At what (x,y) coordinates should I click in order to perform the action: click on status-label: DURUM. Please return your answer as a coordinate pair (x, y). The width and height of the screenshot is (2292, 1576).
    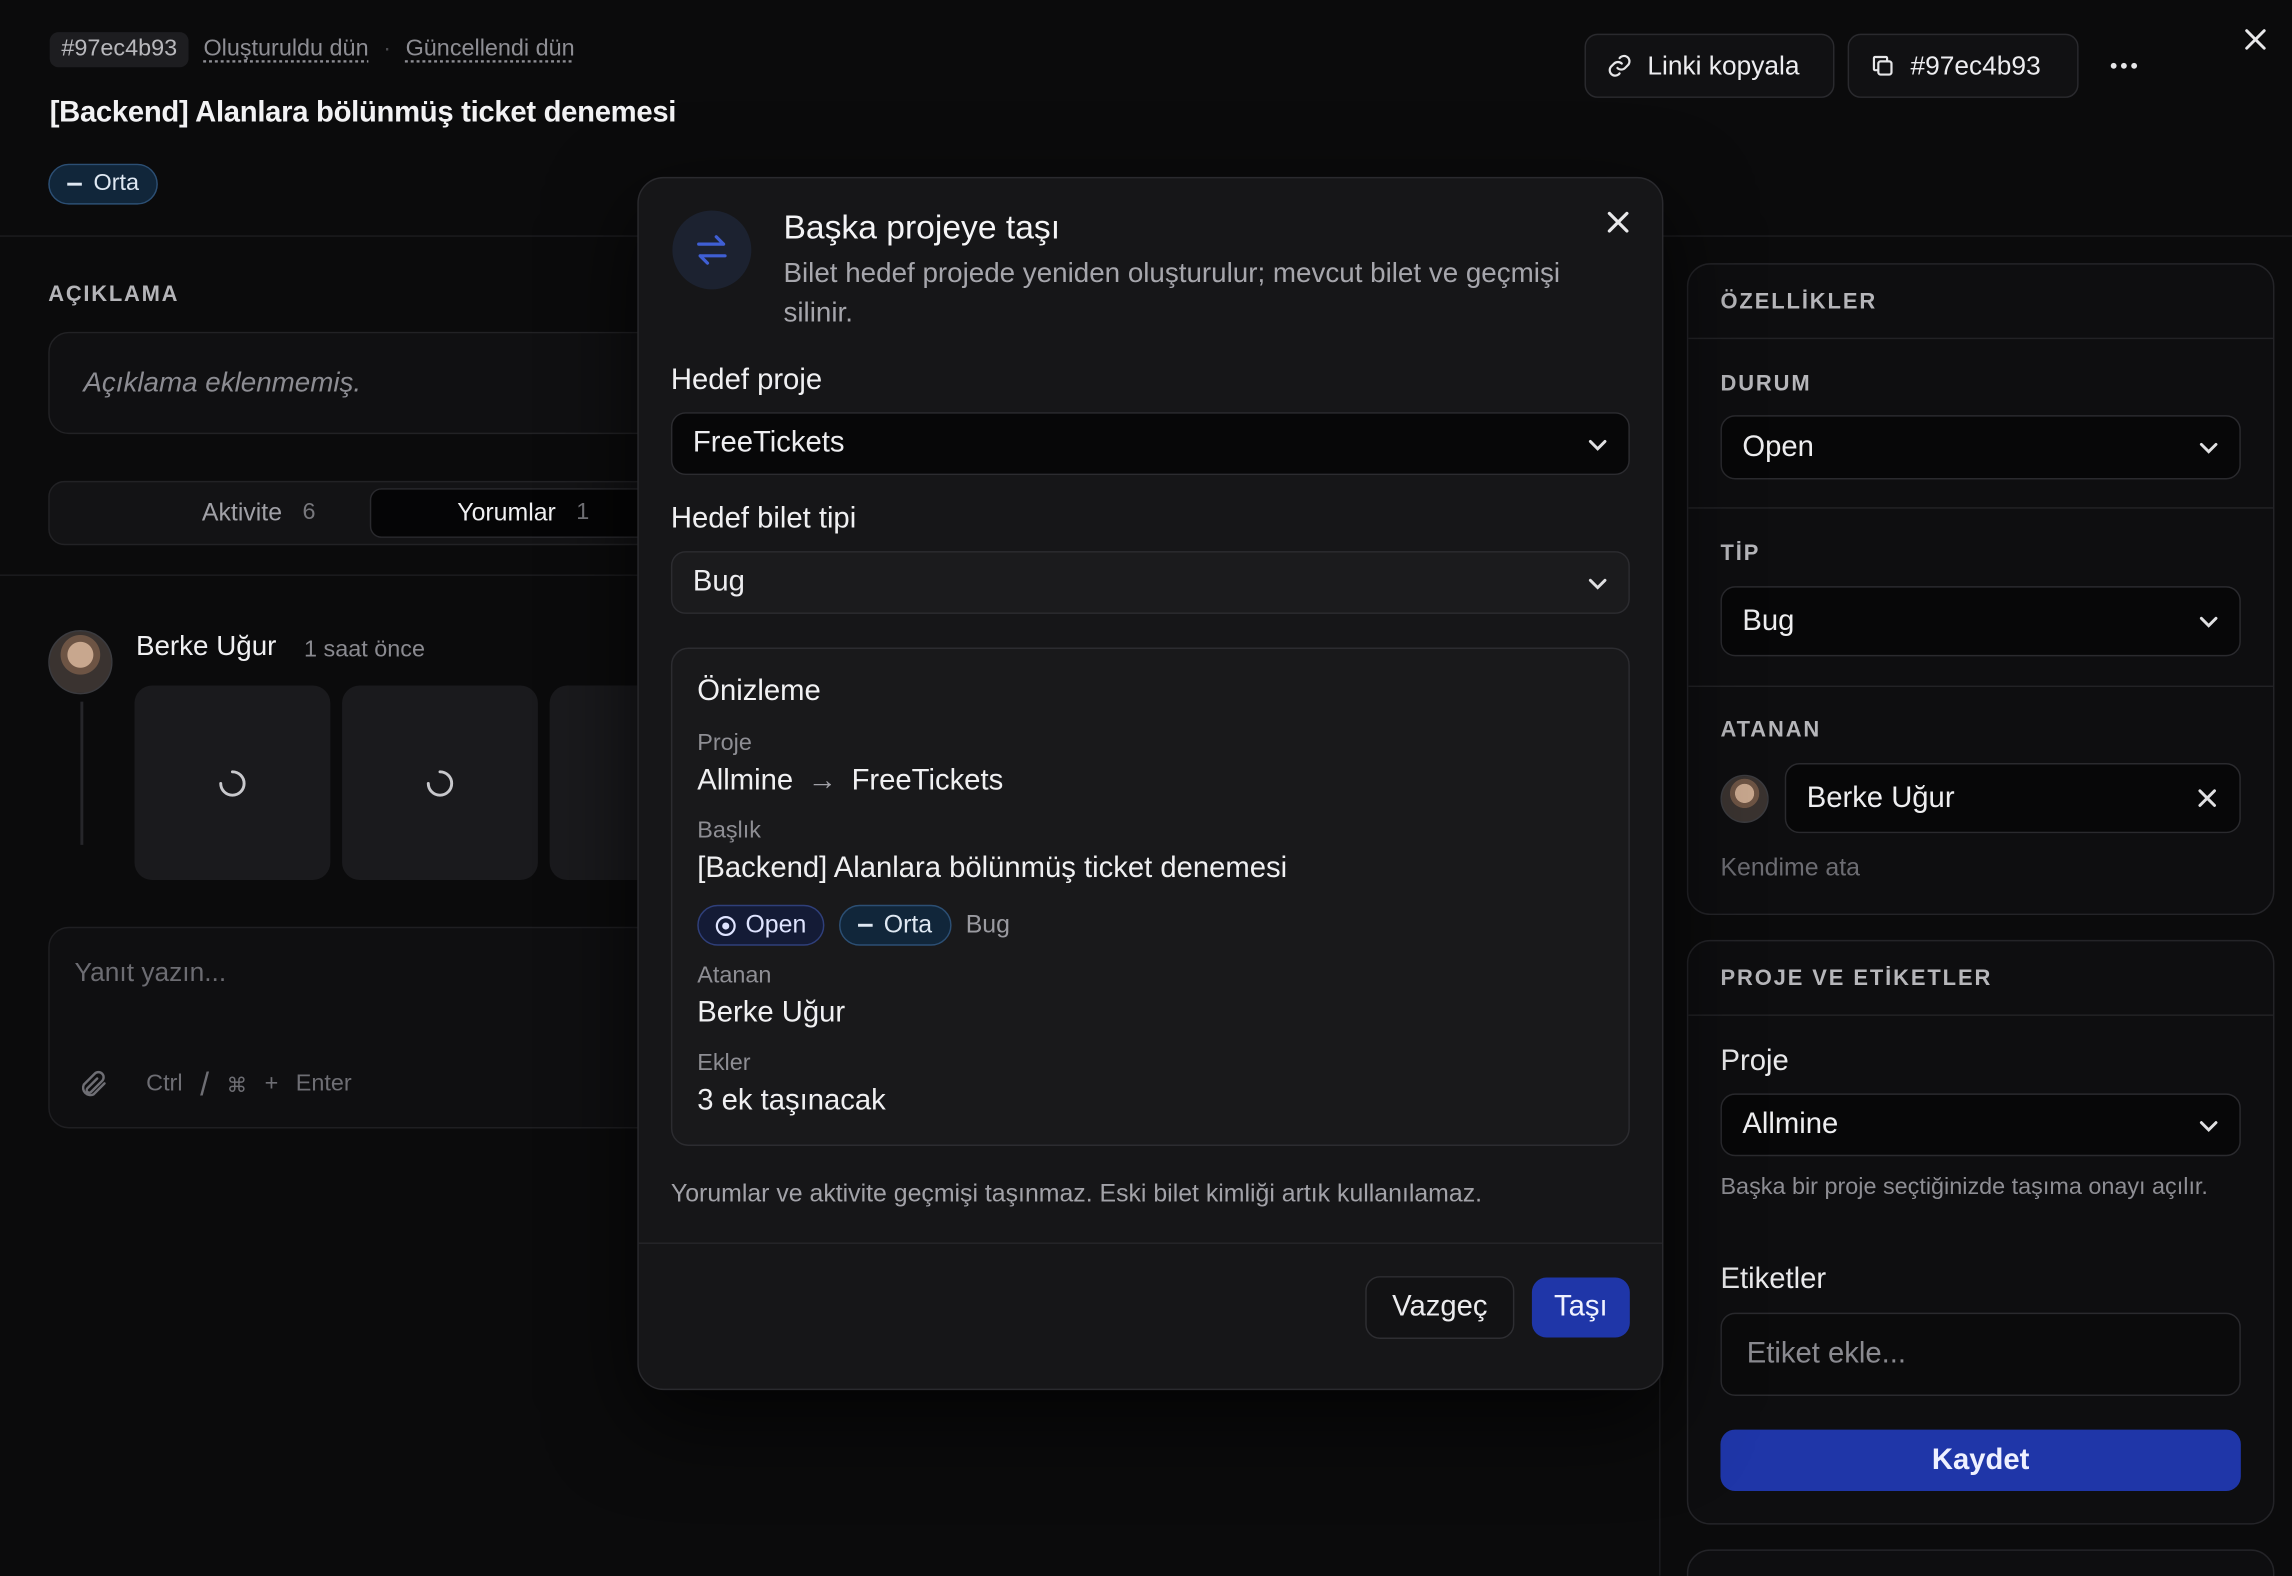
    Looking at the image, I should click on (1766, 384).